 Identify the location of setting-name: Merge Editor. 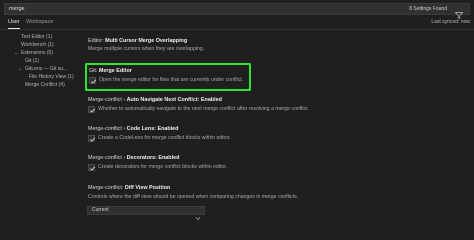
(115, 71).